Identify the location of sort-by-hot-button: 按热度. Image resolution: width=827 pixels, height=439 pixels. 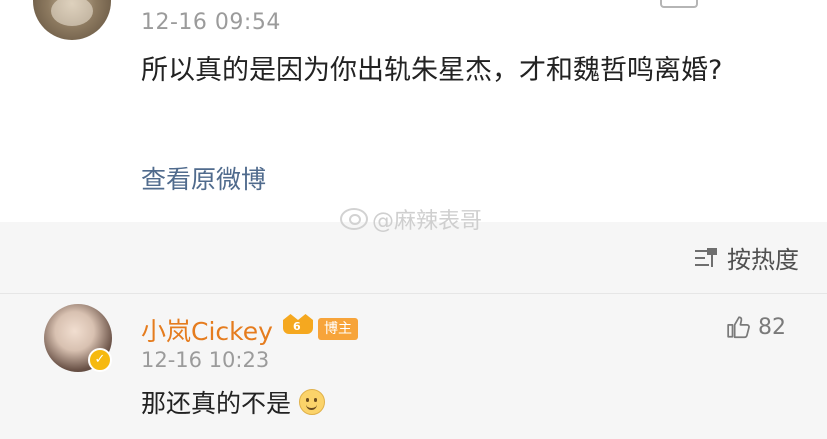
(747, 257).